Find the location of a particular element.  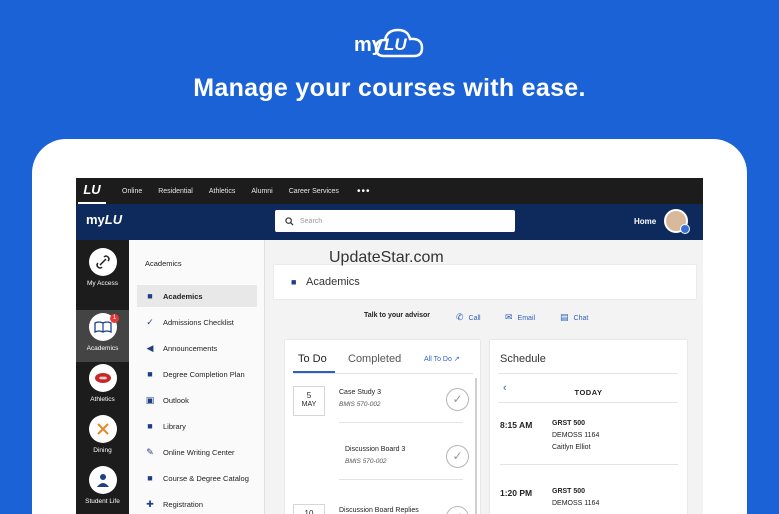

tab-todo: To Do is located at coordinates (312, 359).